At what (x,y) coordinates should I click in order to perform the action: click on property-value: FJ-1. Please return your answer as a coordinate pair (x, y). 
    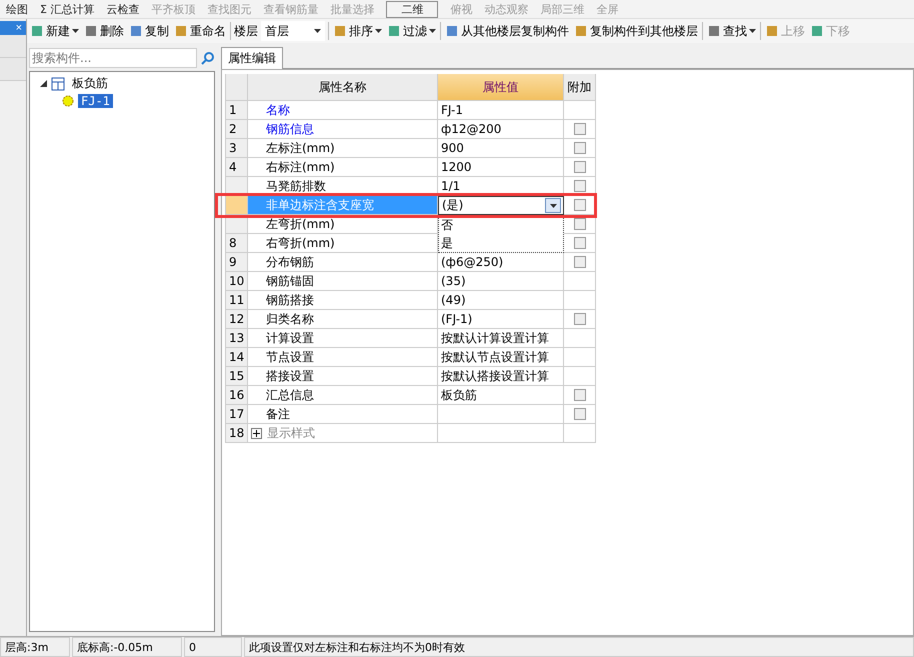
    Looking at the image, I should click on (501, 110).